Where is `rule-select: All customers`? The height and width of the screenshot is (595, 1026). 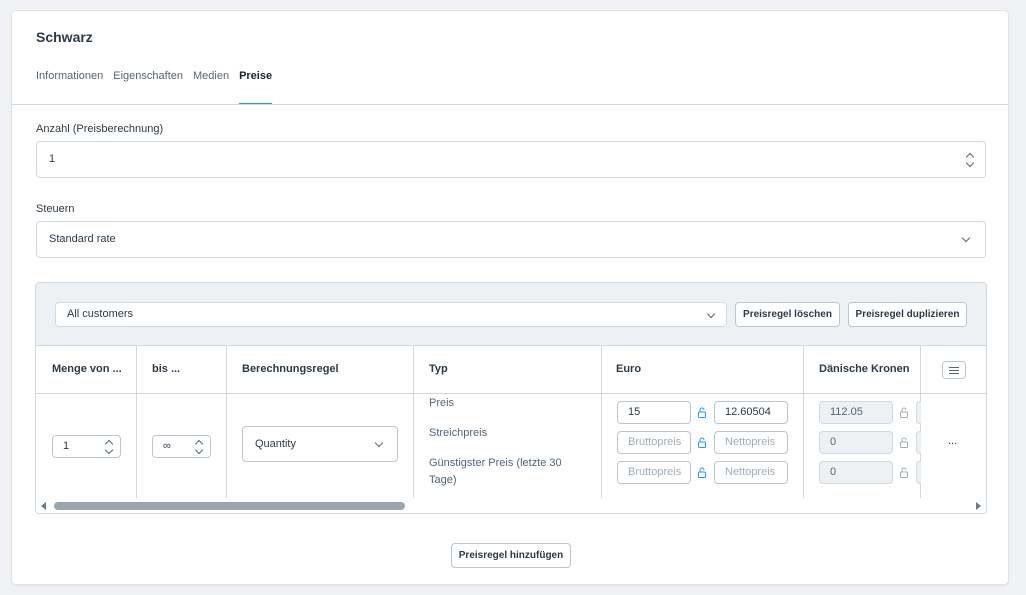 rule-select: All customers is located at coordinates (391, 314).